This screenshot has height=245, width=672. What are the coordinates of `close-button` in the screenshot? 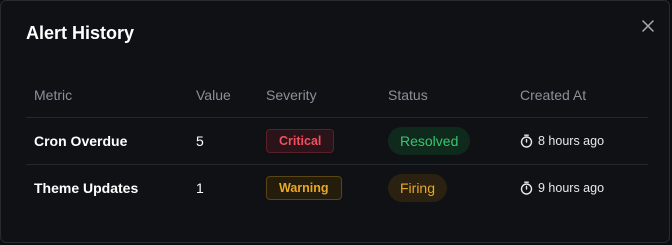 It's located at (648, 26).